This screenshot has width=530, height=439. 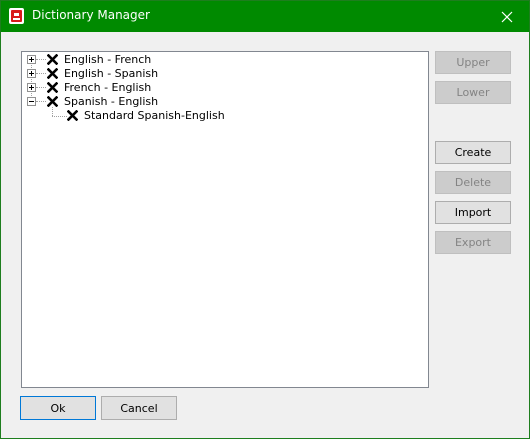 I want to click on tree-node-english-spanish: English - Spanish, so click(x=222, y=74).